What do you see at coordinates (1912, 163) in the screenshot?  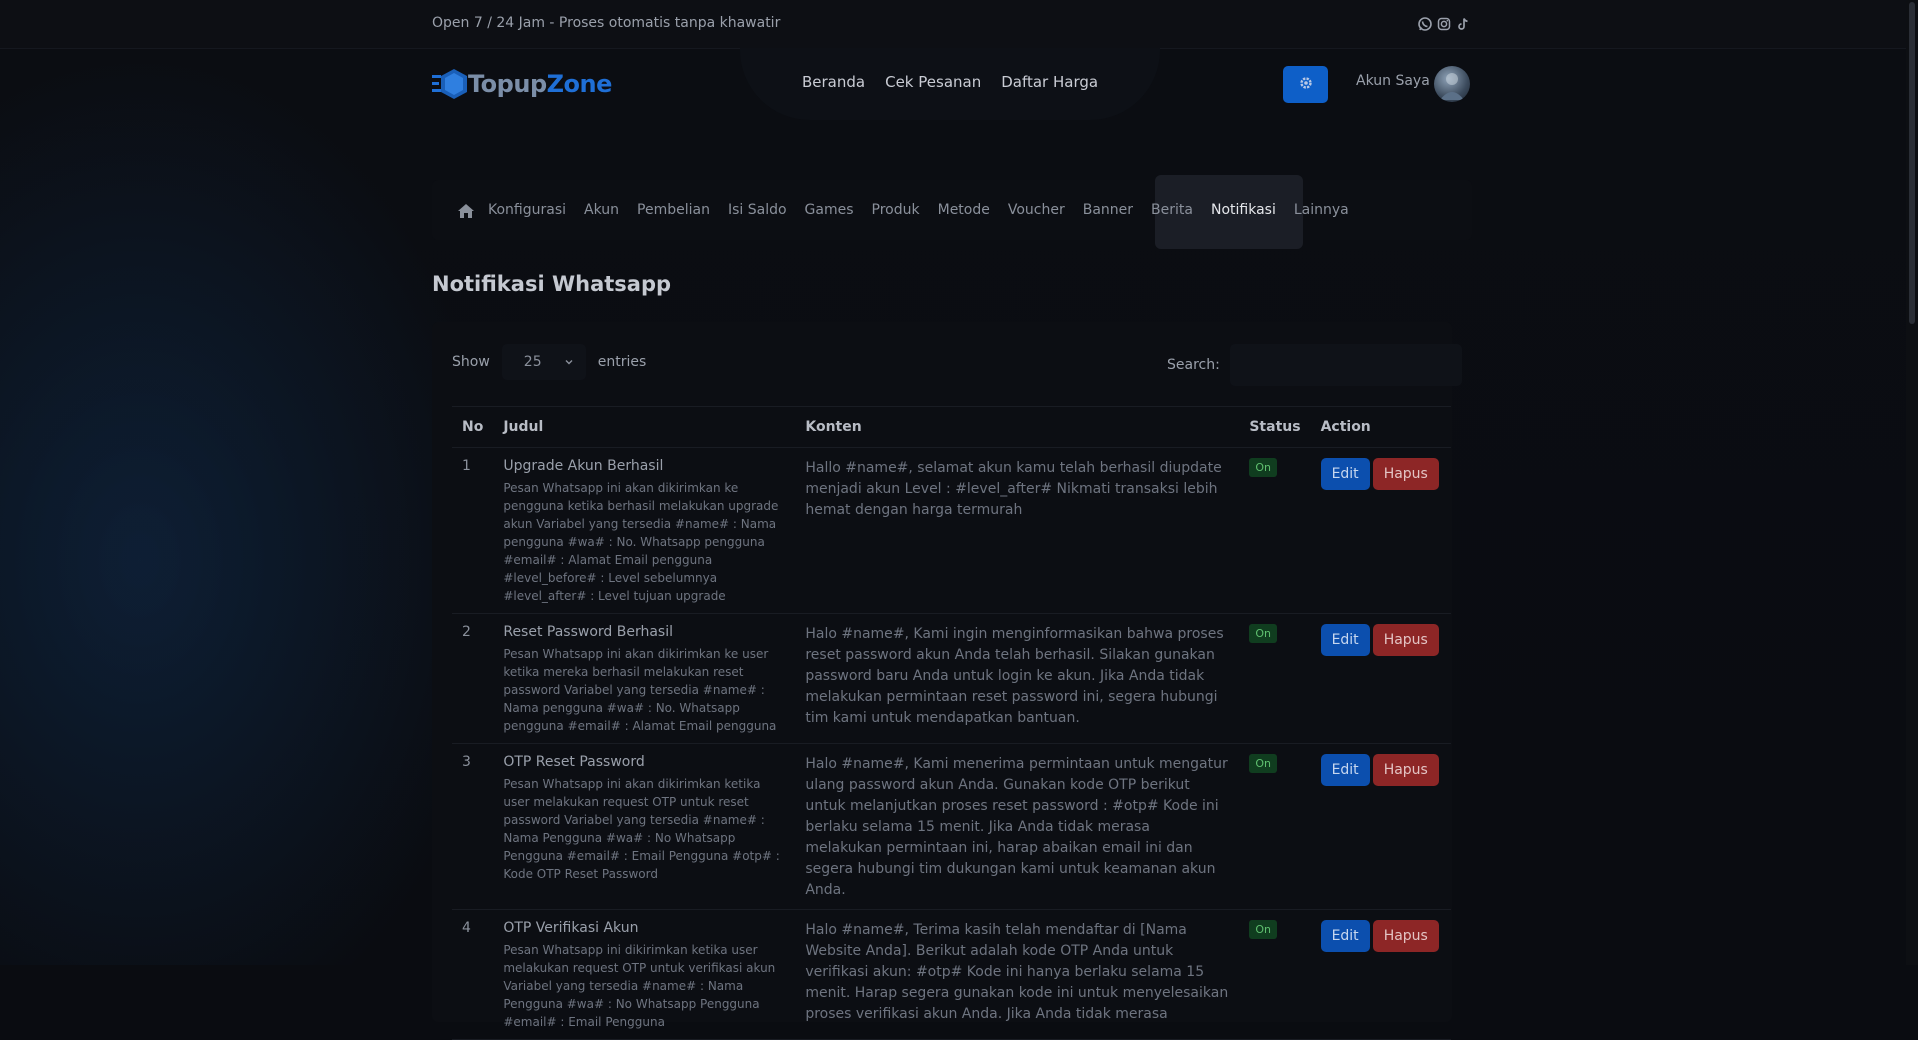 I see `scrollbar-thumb` at bounding box center [1912, 163].